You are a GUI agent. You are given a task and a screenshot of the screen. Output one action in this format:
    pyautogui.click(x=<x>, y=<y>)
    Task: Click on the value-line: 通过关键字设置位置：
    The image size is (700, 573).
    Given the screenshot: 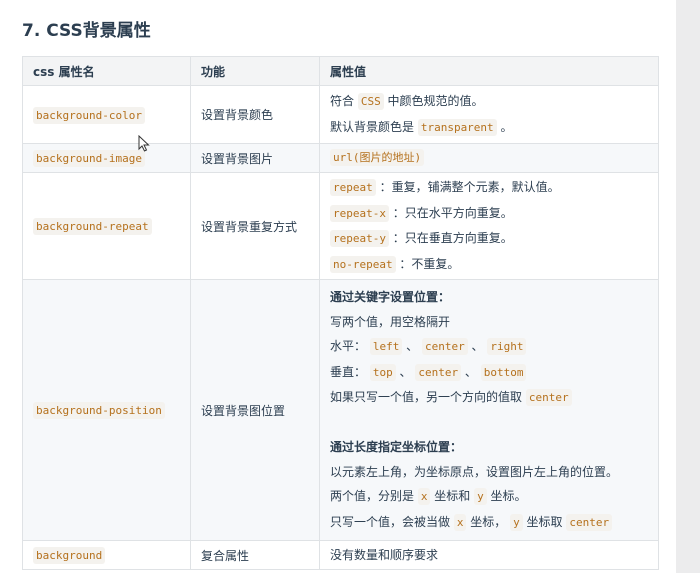 What is the action you would take?
    pyautogui.click(x=489, y=297)
    